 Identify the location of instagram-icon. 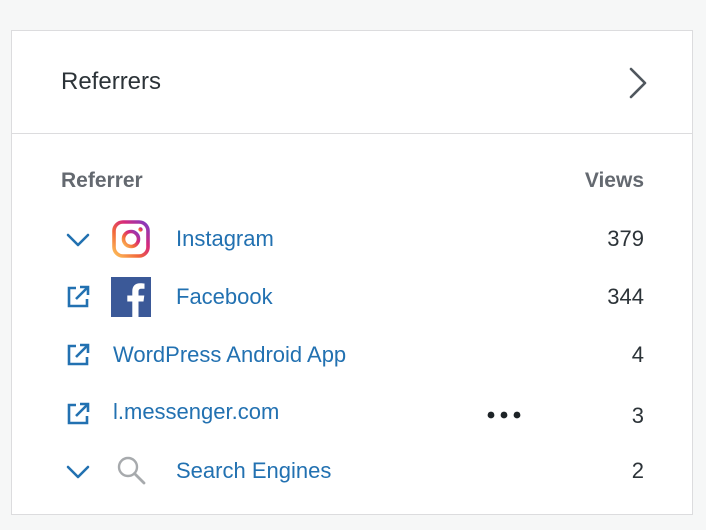
(131, 239).